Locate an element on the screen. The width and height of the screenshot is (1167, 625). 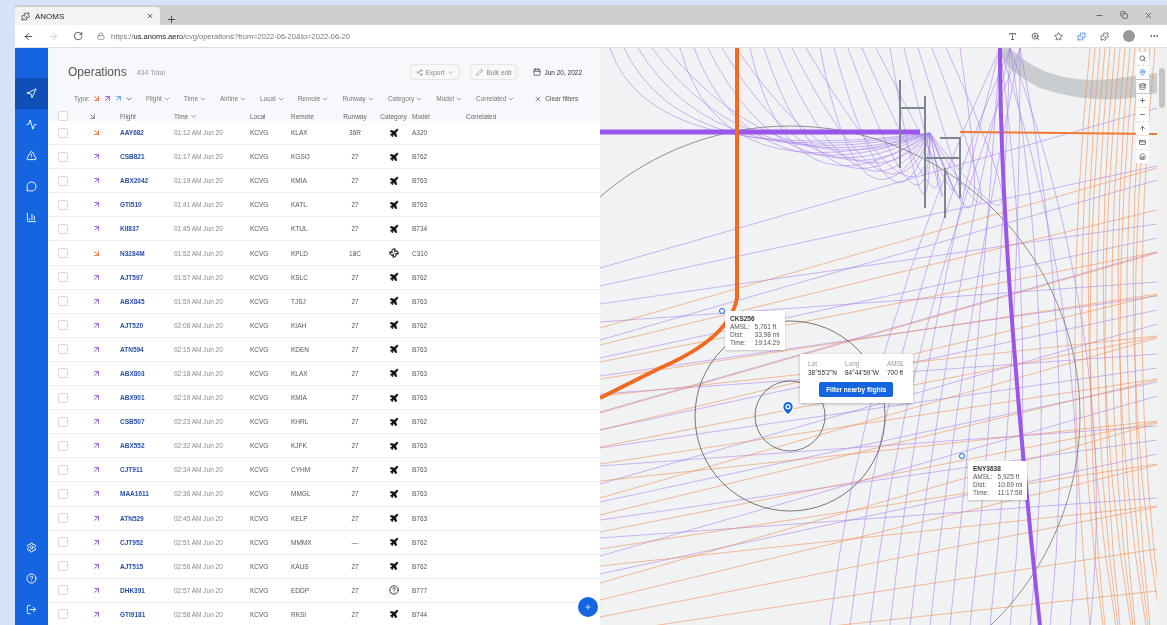
overflight-arrow-icon is located at coordinates (118, 98).